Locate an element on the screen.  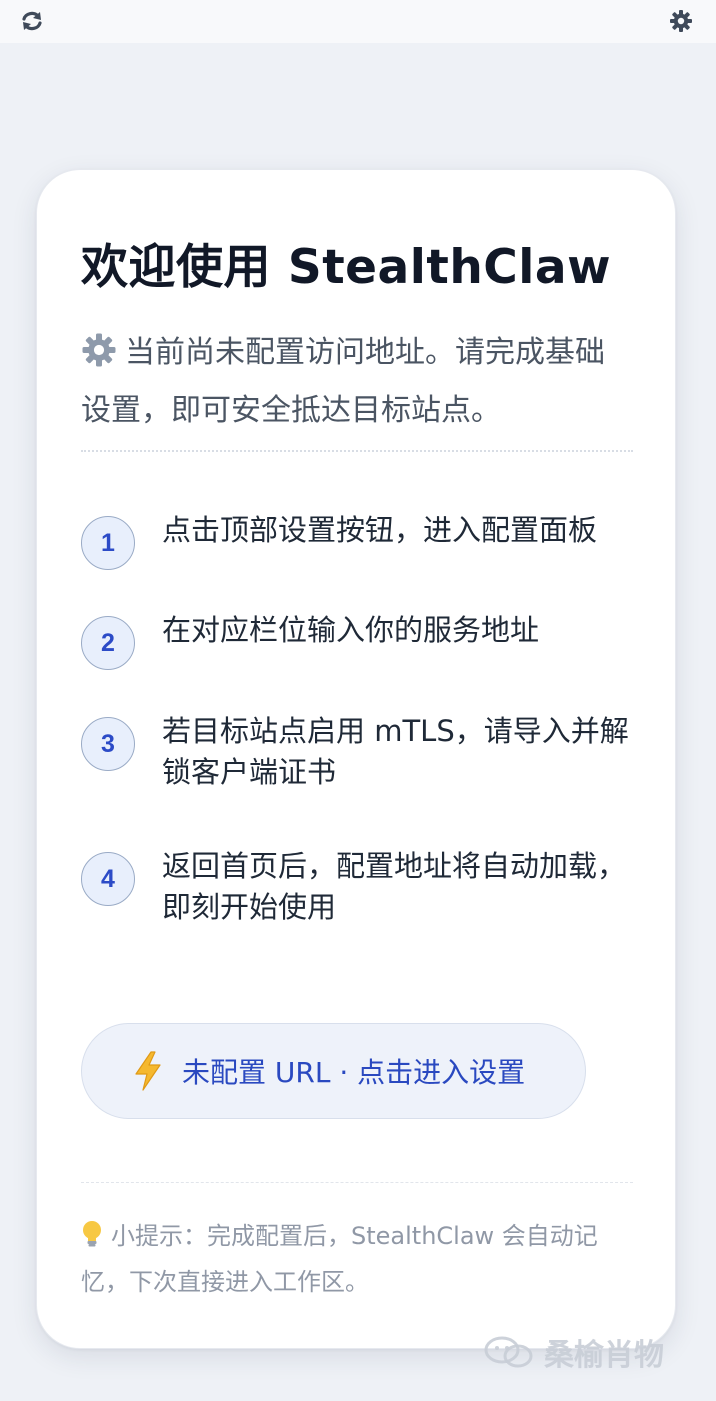
step-text: 返回首页后，配置地址将自动加载，即刻开始使用 is located at coordinates (394, 886).